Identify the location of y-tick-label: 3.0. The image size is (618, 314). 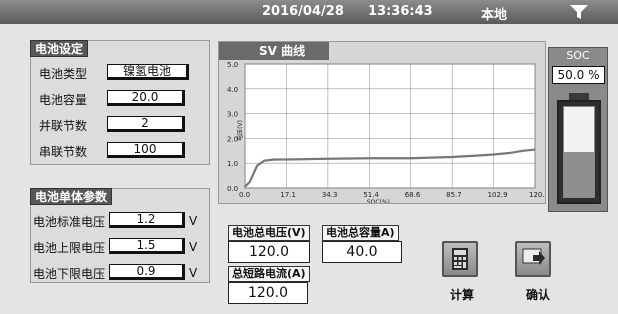
(232, 115).